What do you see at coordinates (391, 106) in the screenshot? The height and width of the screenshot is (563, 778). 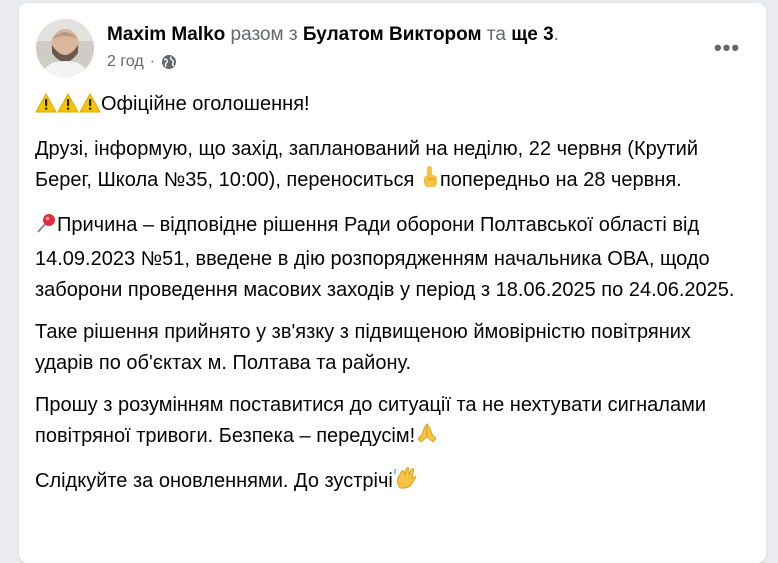 I see `paragraph-1: Офіційне оголошення!` at bounding box center [391, 106].